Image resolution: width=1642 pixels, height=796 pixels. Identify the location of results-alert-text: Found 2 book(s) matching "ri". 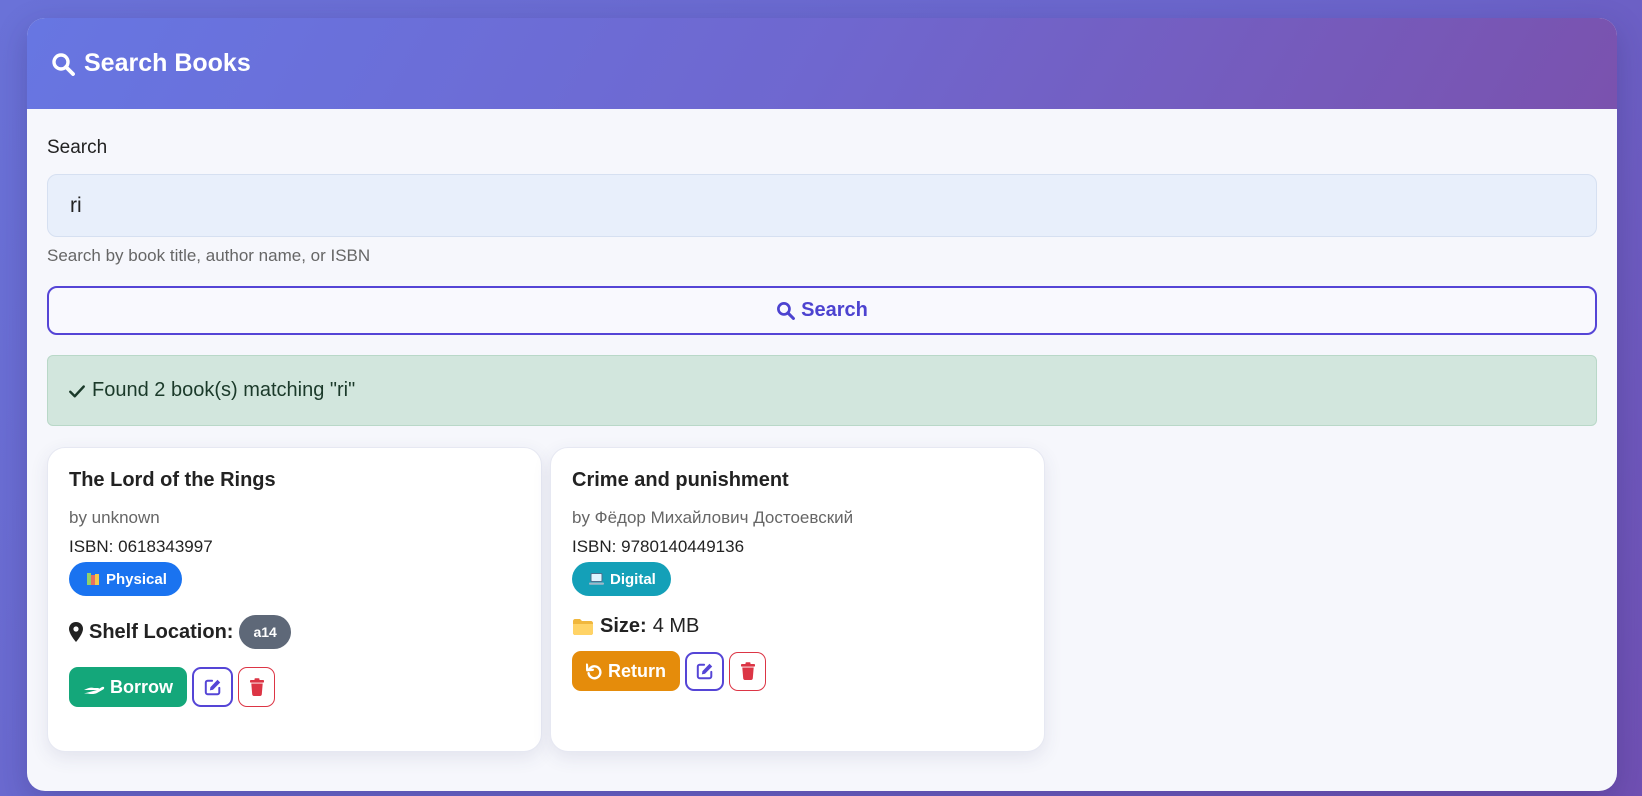
(224, 390).